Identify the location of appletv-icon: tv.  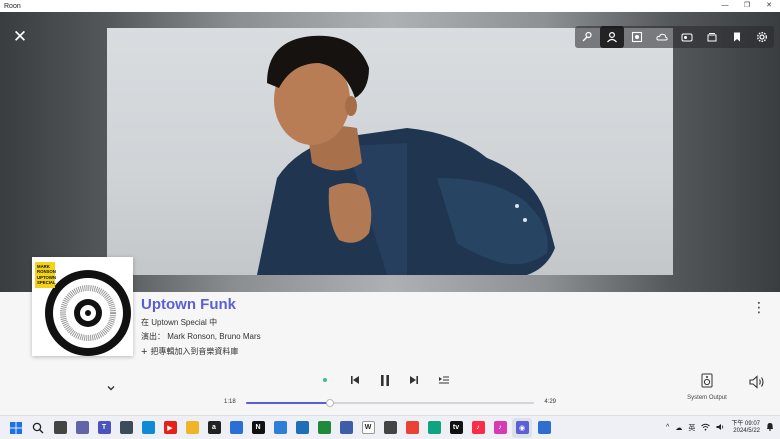
(456, 428).